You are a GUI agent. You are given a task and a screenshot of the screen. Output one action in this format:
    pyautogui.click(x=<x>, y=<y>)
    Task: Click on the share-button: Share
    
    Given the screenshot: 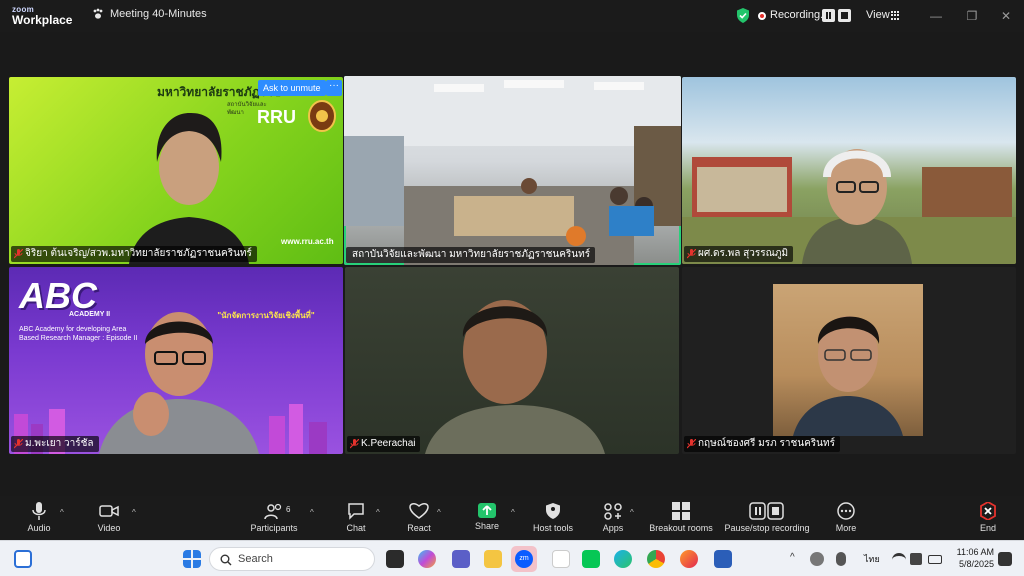 What is the action you would take?
    pyautogui.click(x=487, y=518)
    